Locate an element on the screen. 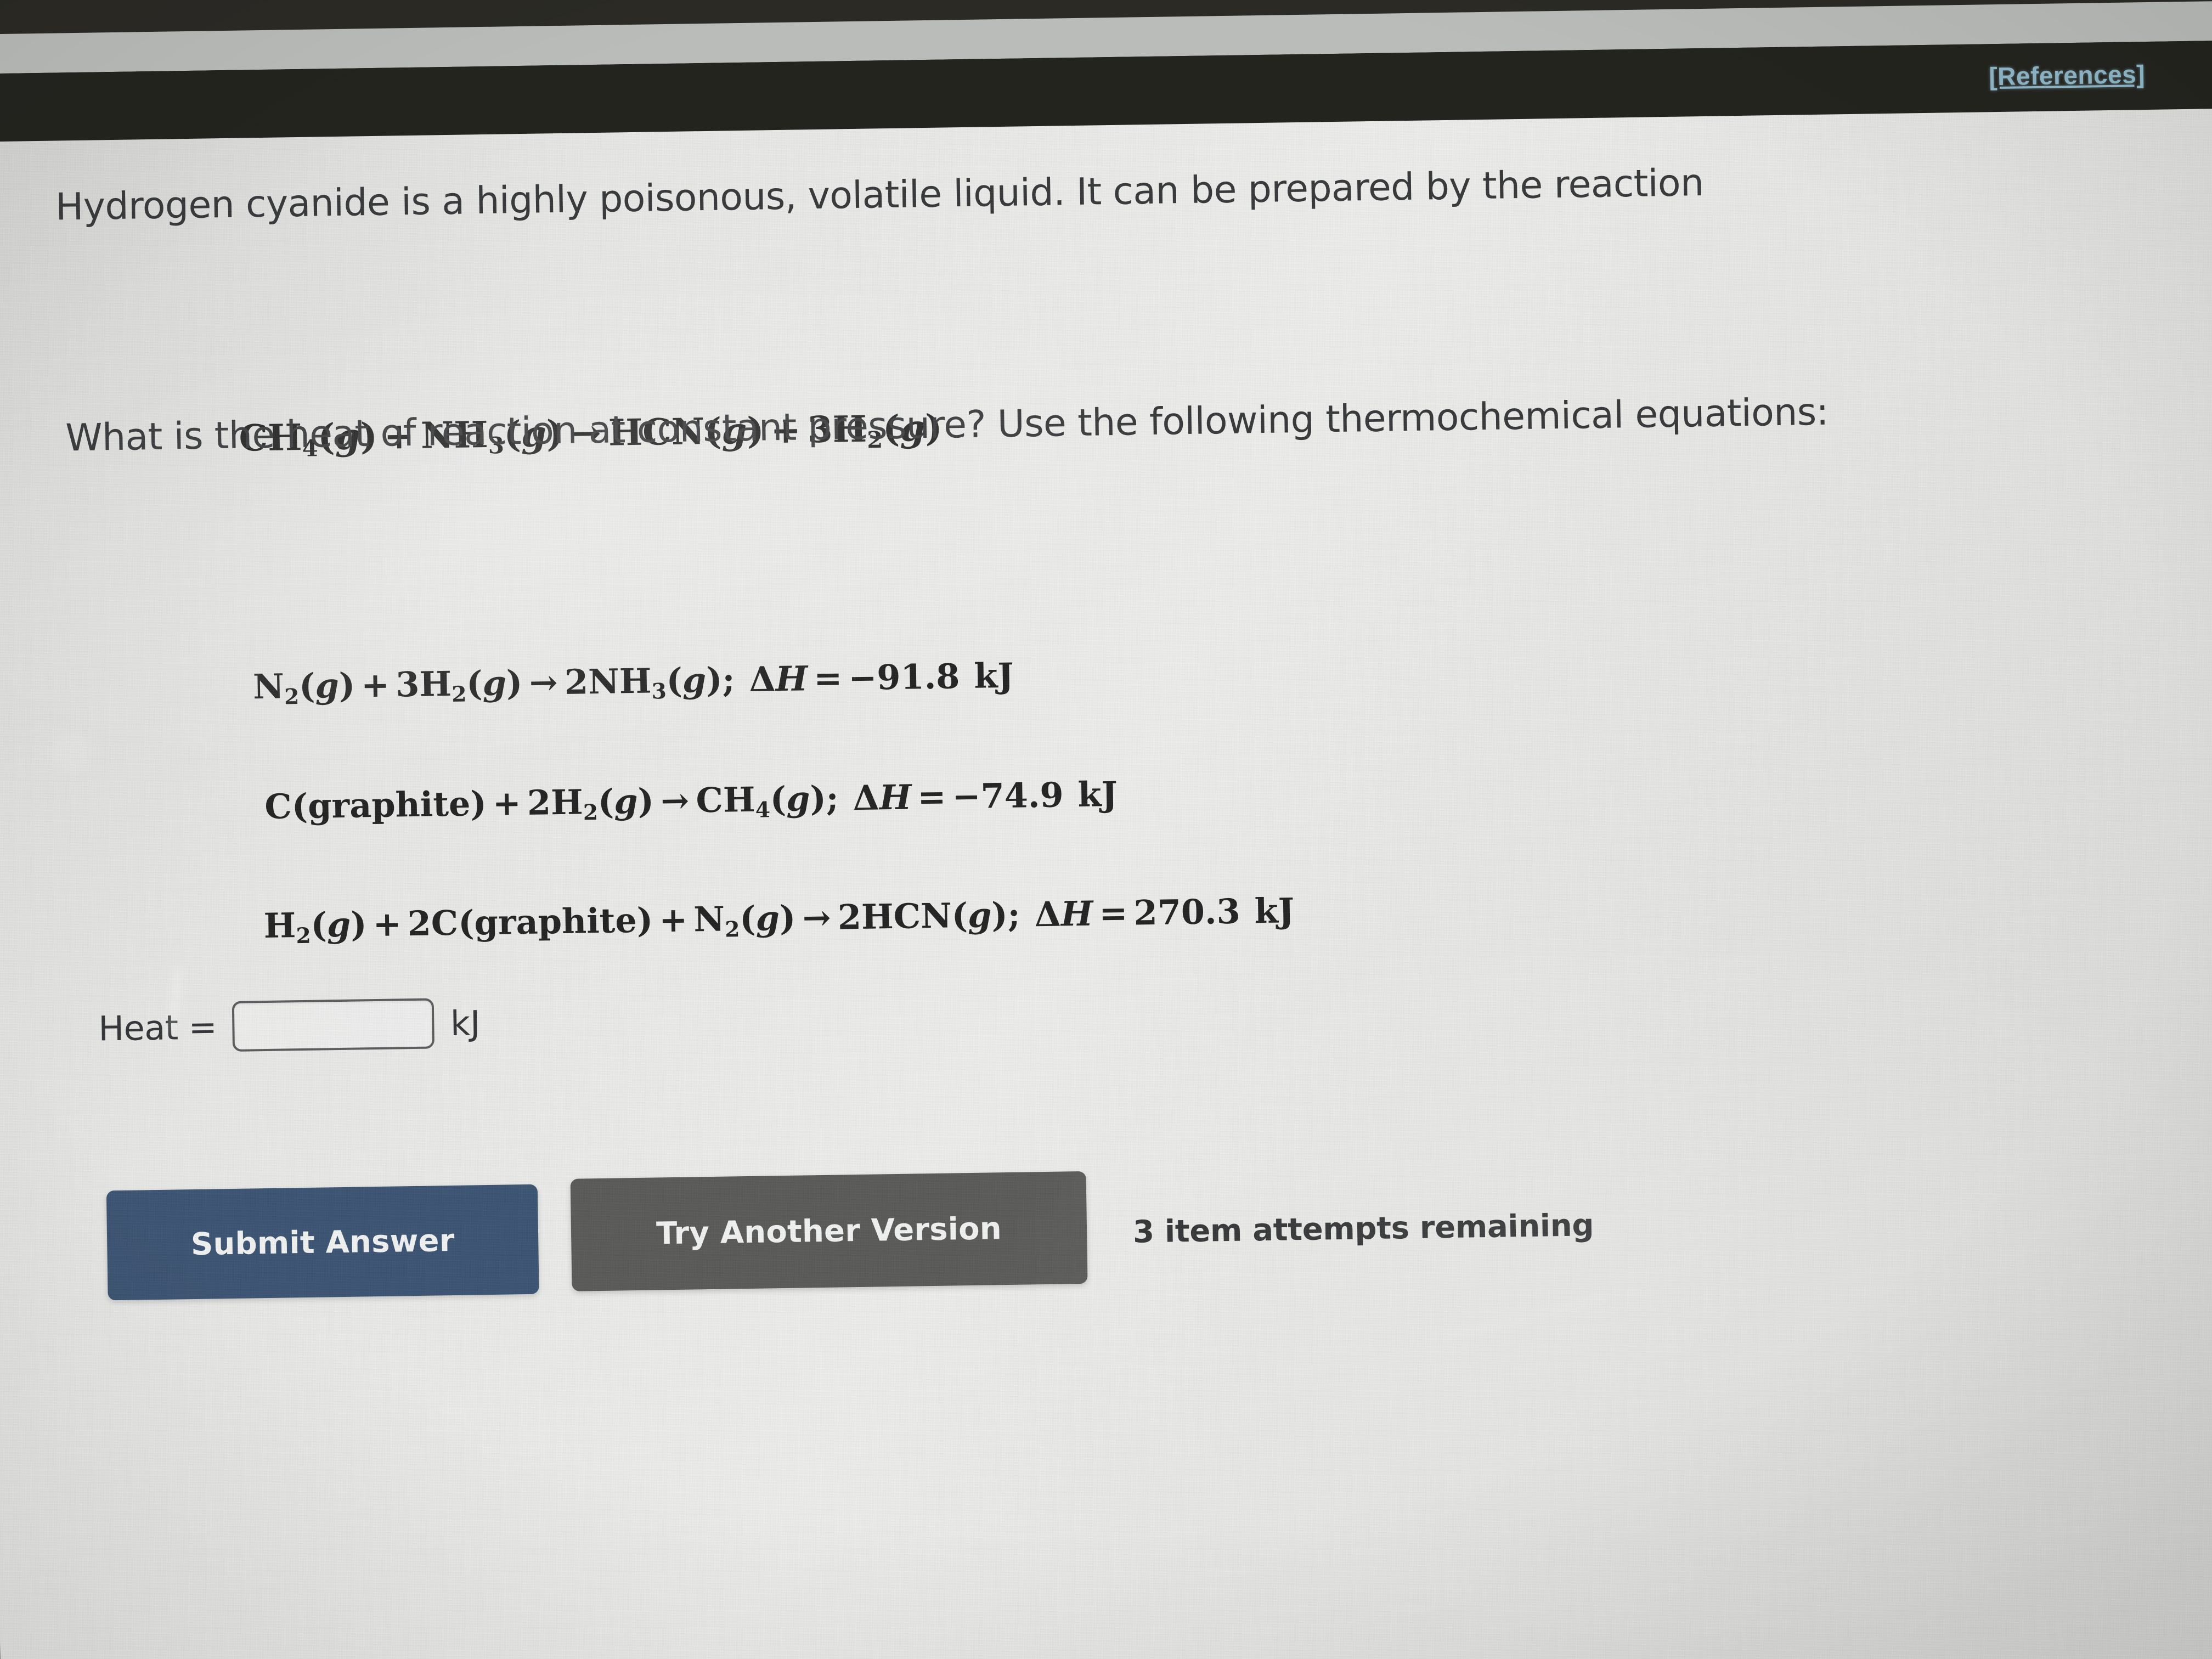  eq1-h-symbol: H is located at coordinates (792, 678).